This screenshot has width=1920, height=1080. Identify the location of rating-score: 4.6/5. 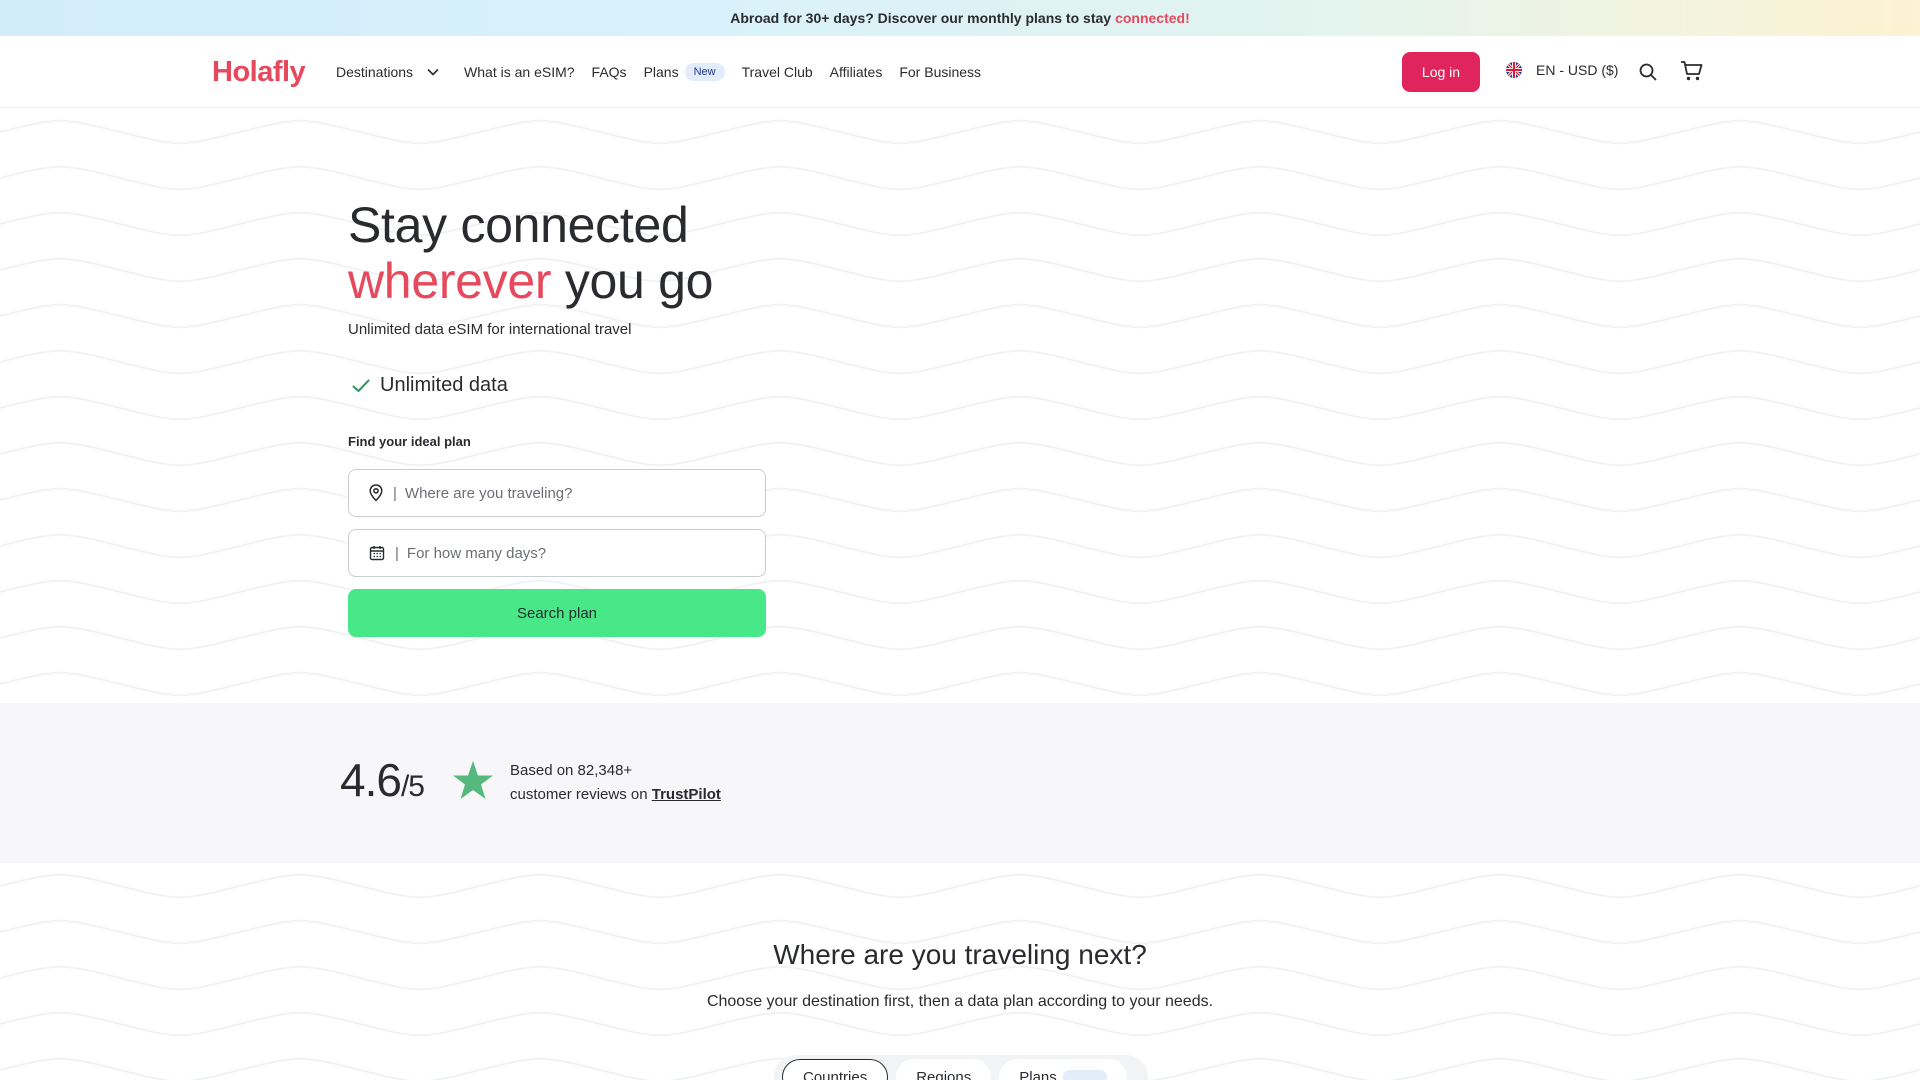
(382, 780).